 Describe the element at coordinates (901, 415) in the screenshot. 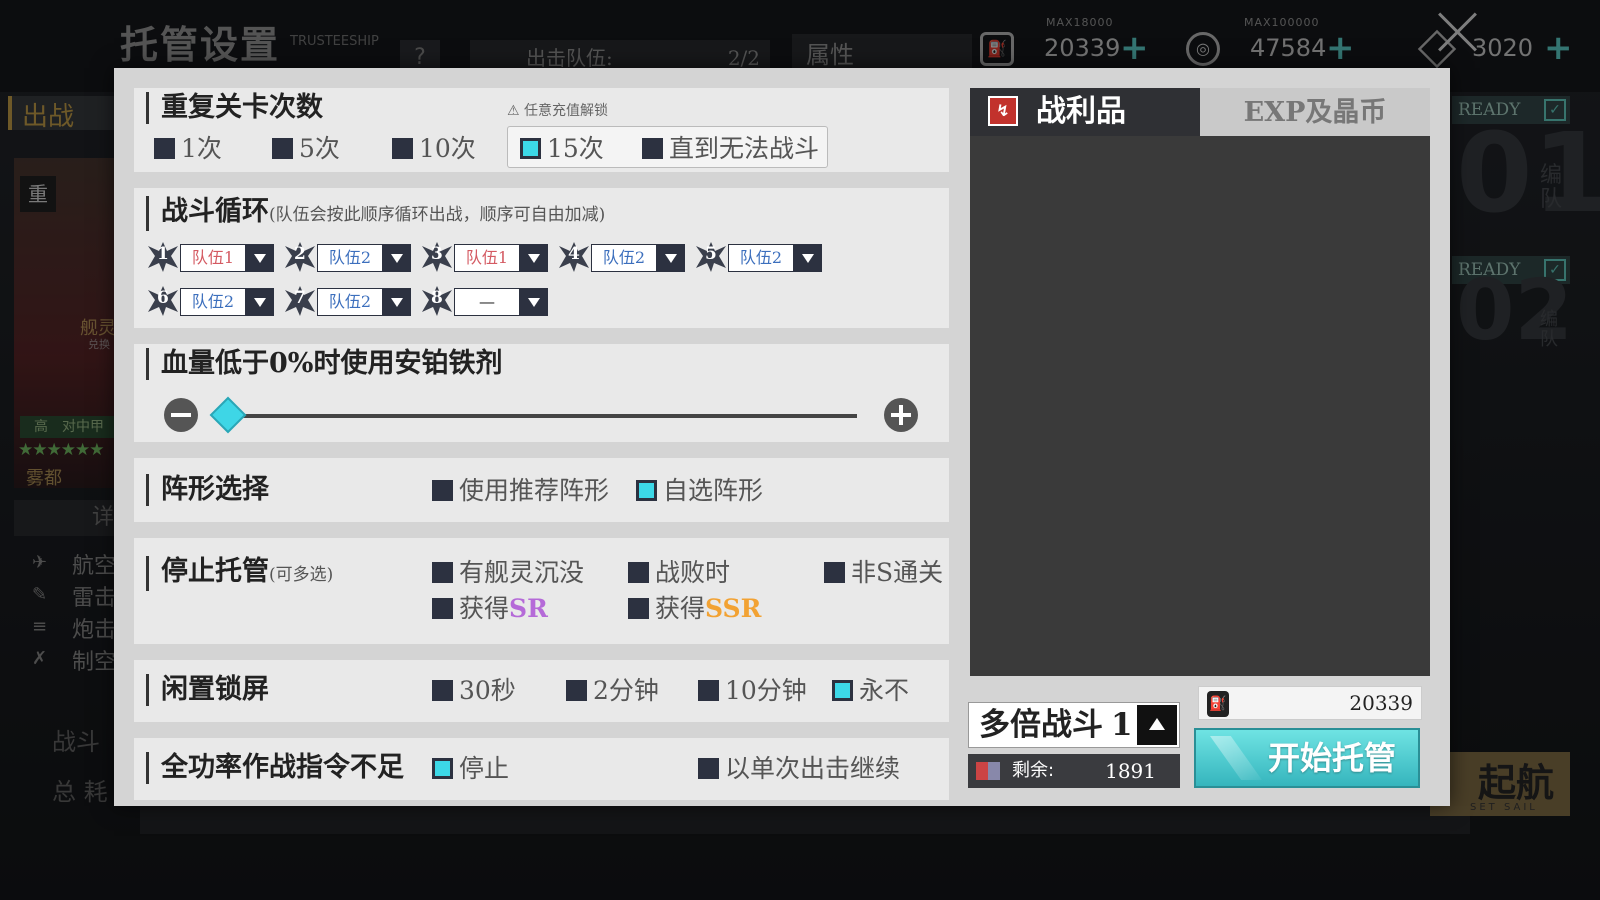

I see `increase-threshold-button` at that location.